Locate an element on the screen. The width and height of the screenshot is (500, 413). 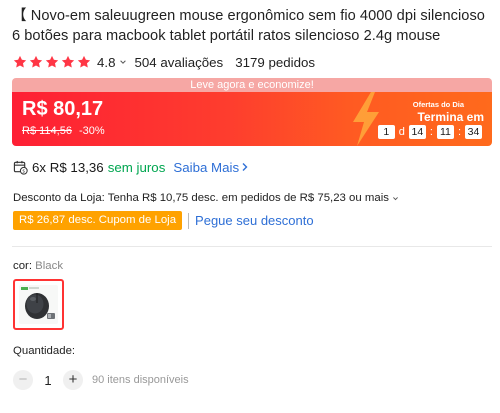
quantity-increase-button: + is located at coordinates (73, 380).